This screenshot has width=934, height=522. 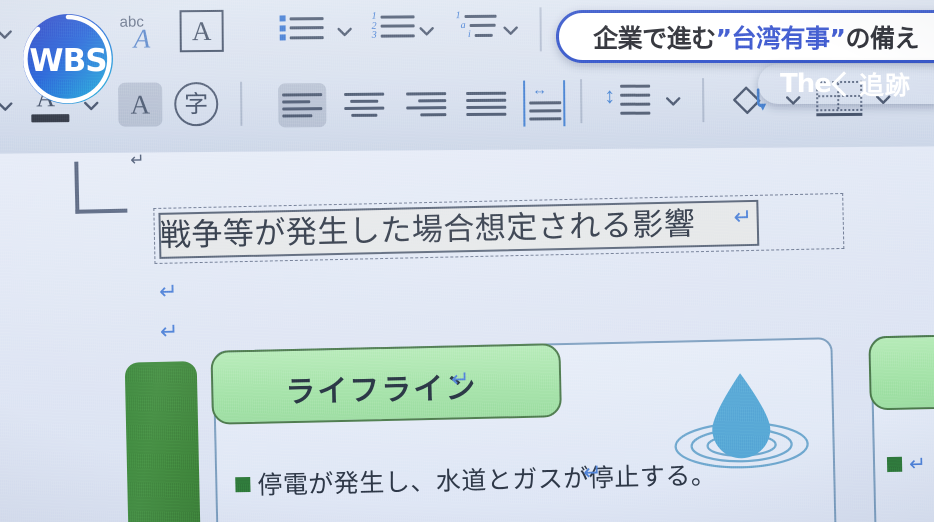 I want to click on numbered-list-icon: 1 2 3, so click(x=392, y=25).